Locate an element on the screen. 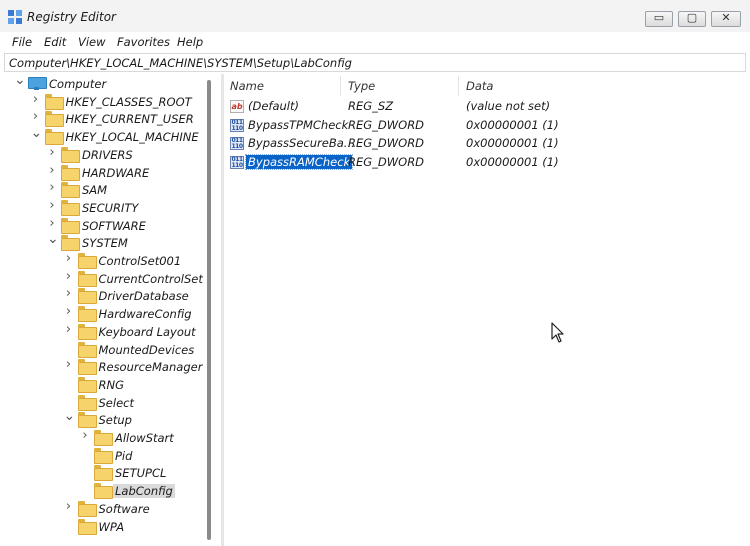  tree-item-label: ResourceManager is located at coordinates (150, 367).